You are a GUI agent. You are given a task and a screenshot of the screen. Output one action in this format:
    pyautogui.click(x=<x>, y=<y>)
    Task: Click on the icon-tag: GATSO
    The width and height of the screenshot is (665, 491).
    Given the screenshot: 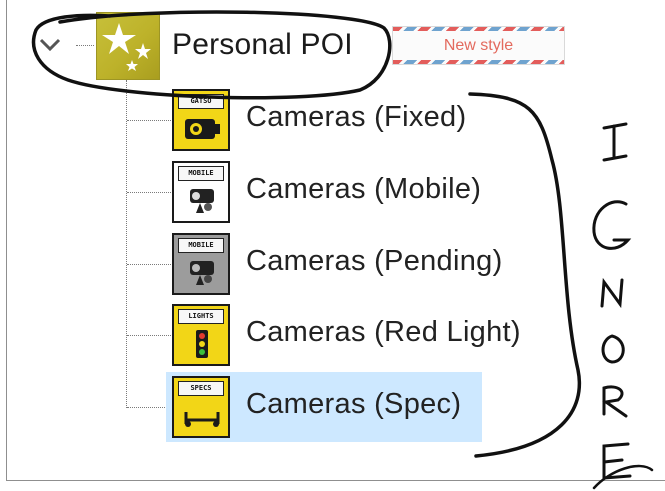 What is the action you would take?
    pyautogui.click(x=201, y=101)
    